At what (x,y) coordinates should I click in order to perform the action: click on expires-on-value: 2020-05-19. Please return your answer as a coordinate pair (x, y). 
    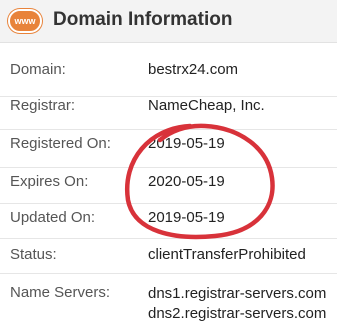
    Looking at the image, I should click on (186, 181).